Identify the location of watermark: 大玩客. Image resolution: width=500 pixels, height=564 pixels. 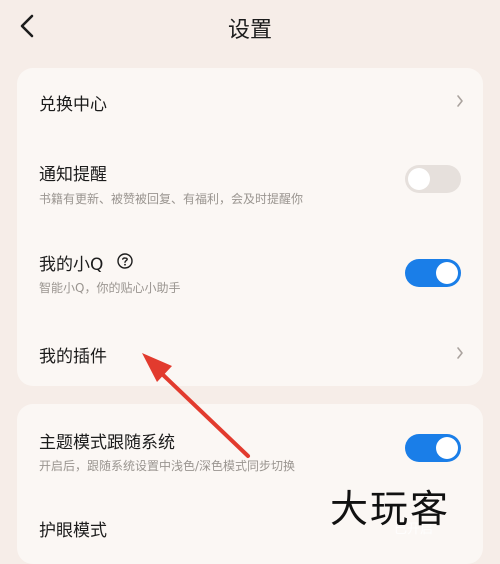
(390, 509).